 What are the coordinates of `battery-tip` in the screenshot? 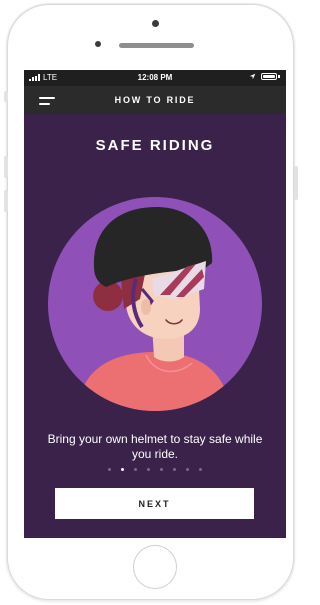 It's located at (279, 76).